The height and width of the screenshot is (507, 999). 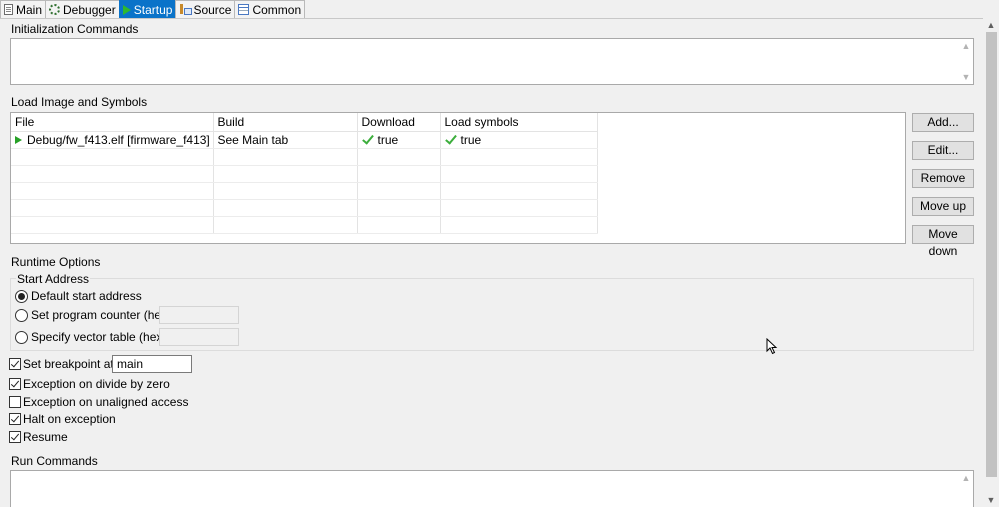 What do you see at coordinates (399, 122) in the screenshot?
I see `column-header-download: Download` at bounding box center [399, 122].